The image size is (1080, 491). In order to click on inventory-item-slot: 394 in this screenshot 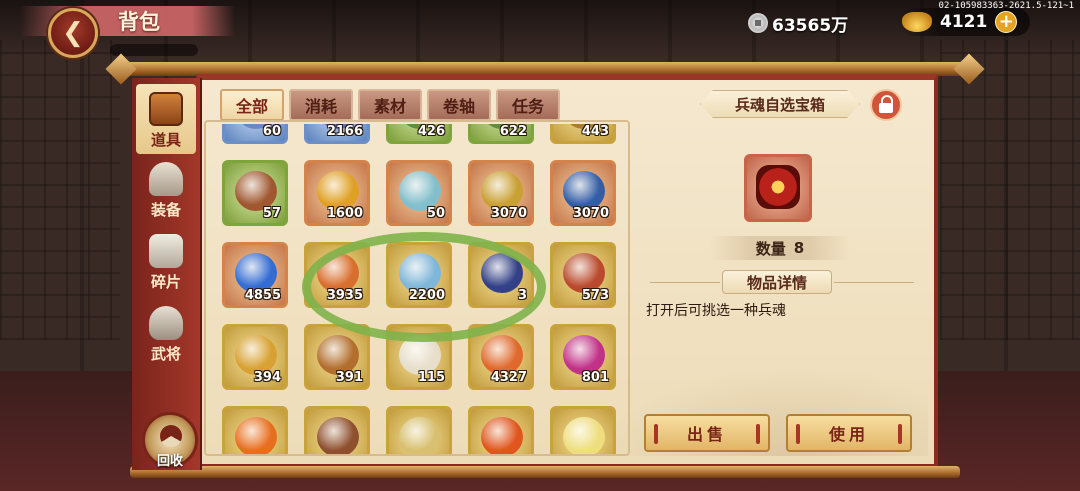, I will do `click(255, 357)`.